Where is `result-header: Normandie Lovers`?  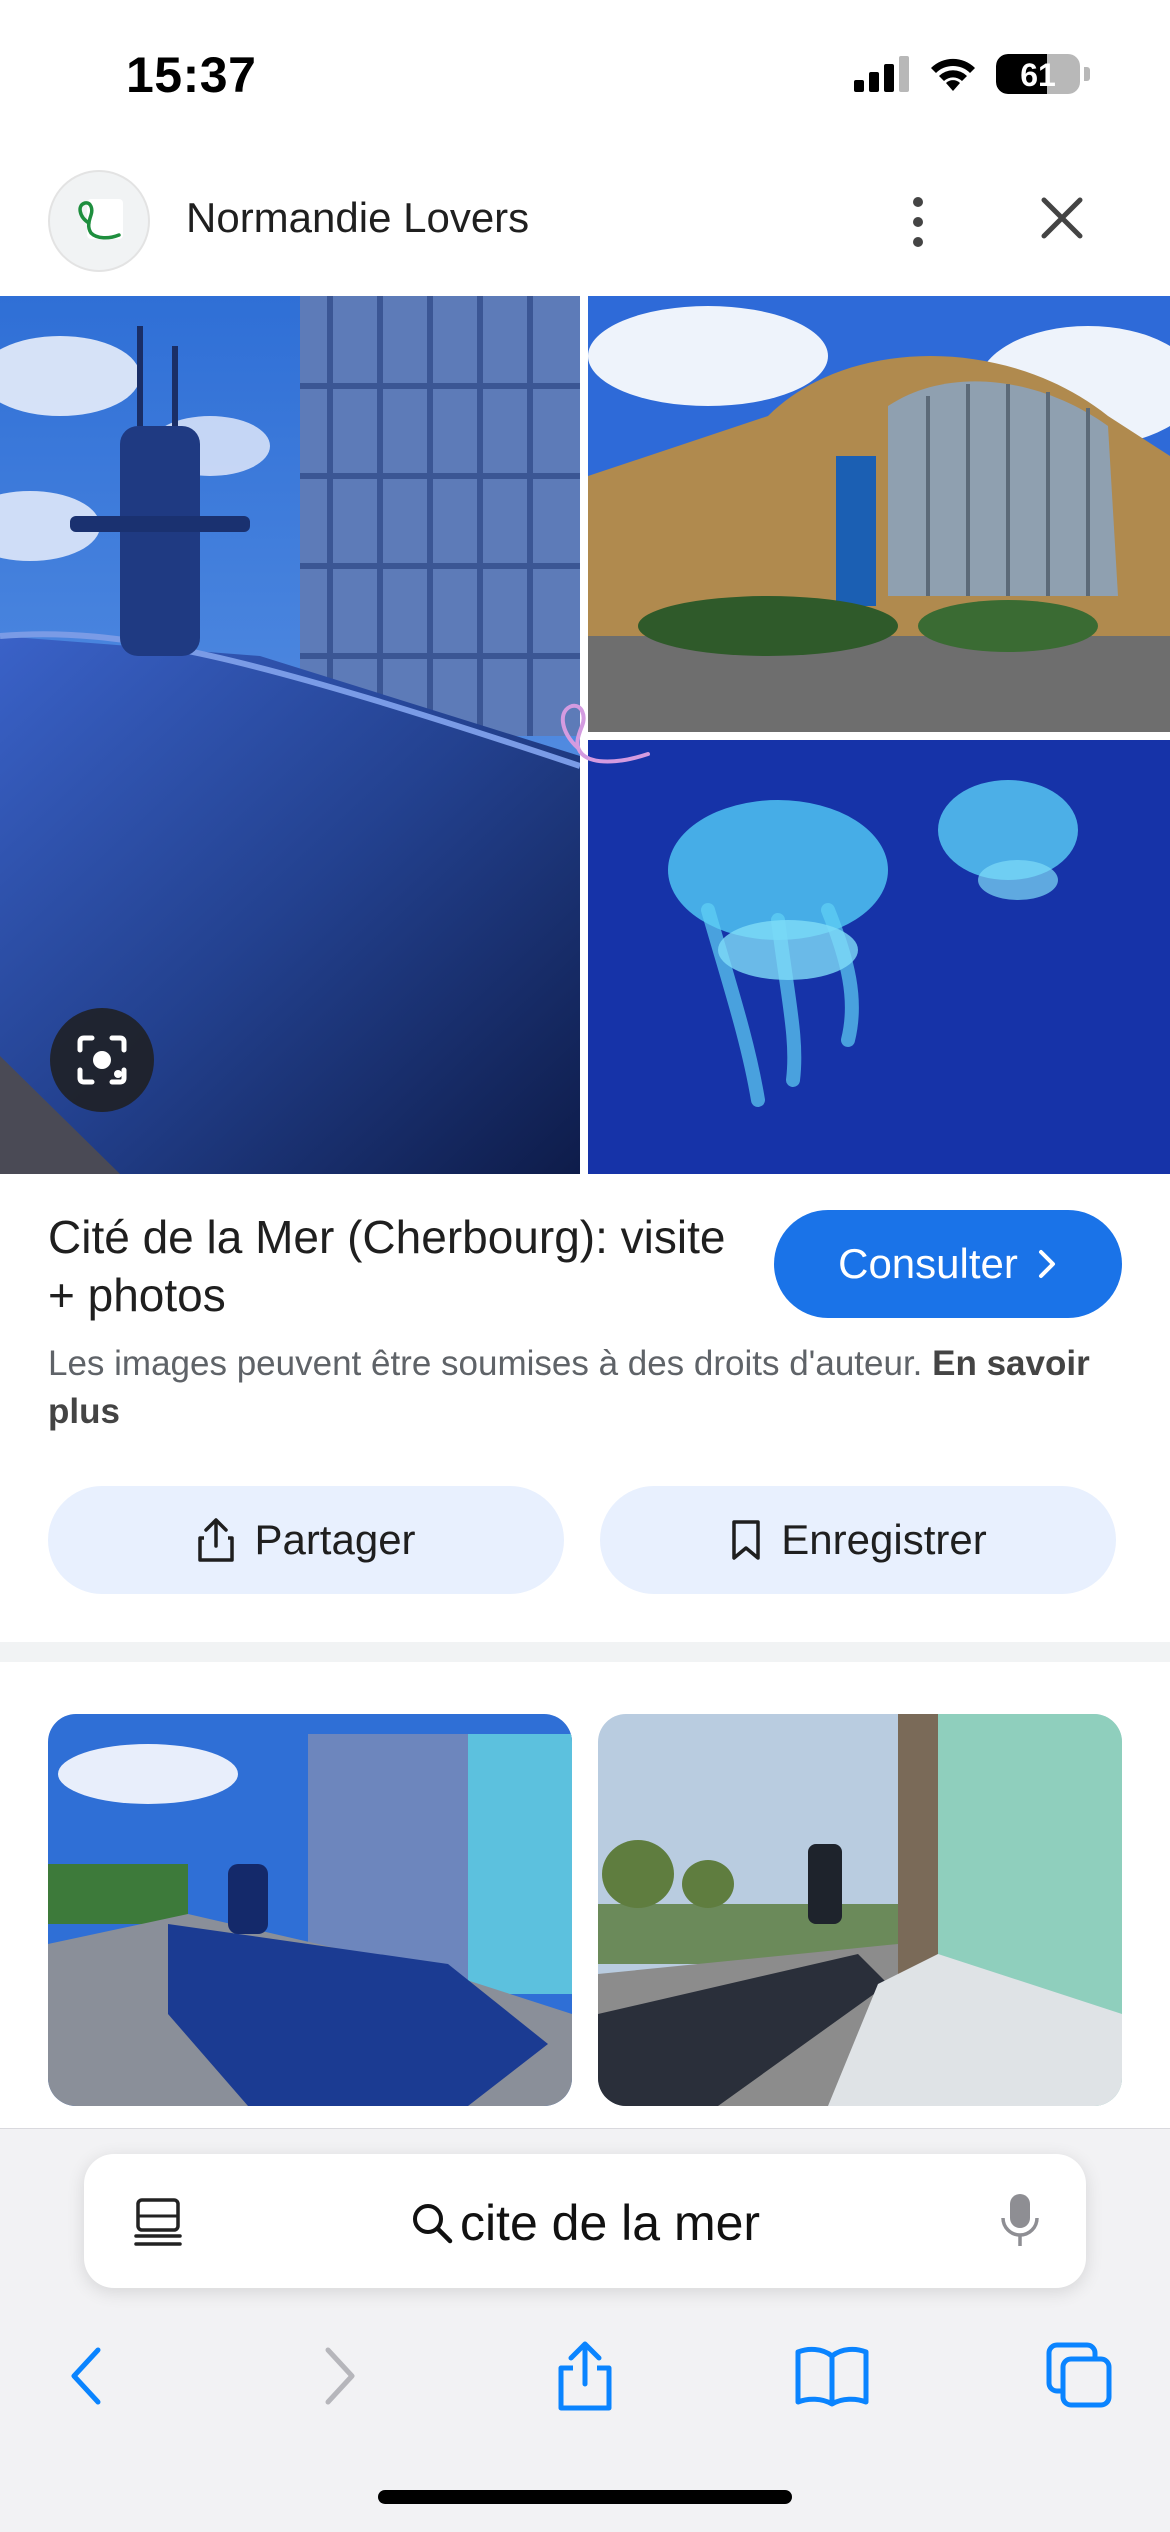 result-header: Normandie Lovers is located at coordinates (585, 226).